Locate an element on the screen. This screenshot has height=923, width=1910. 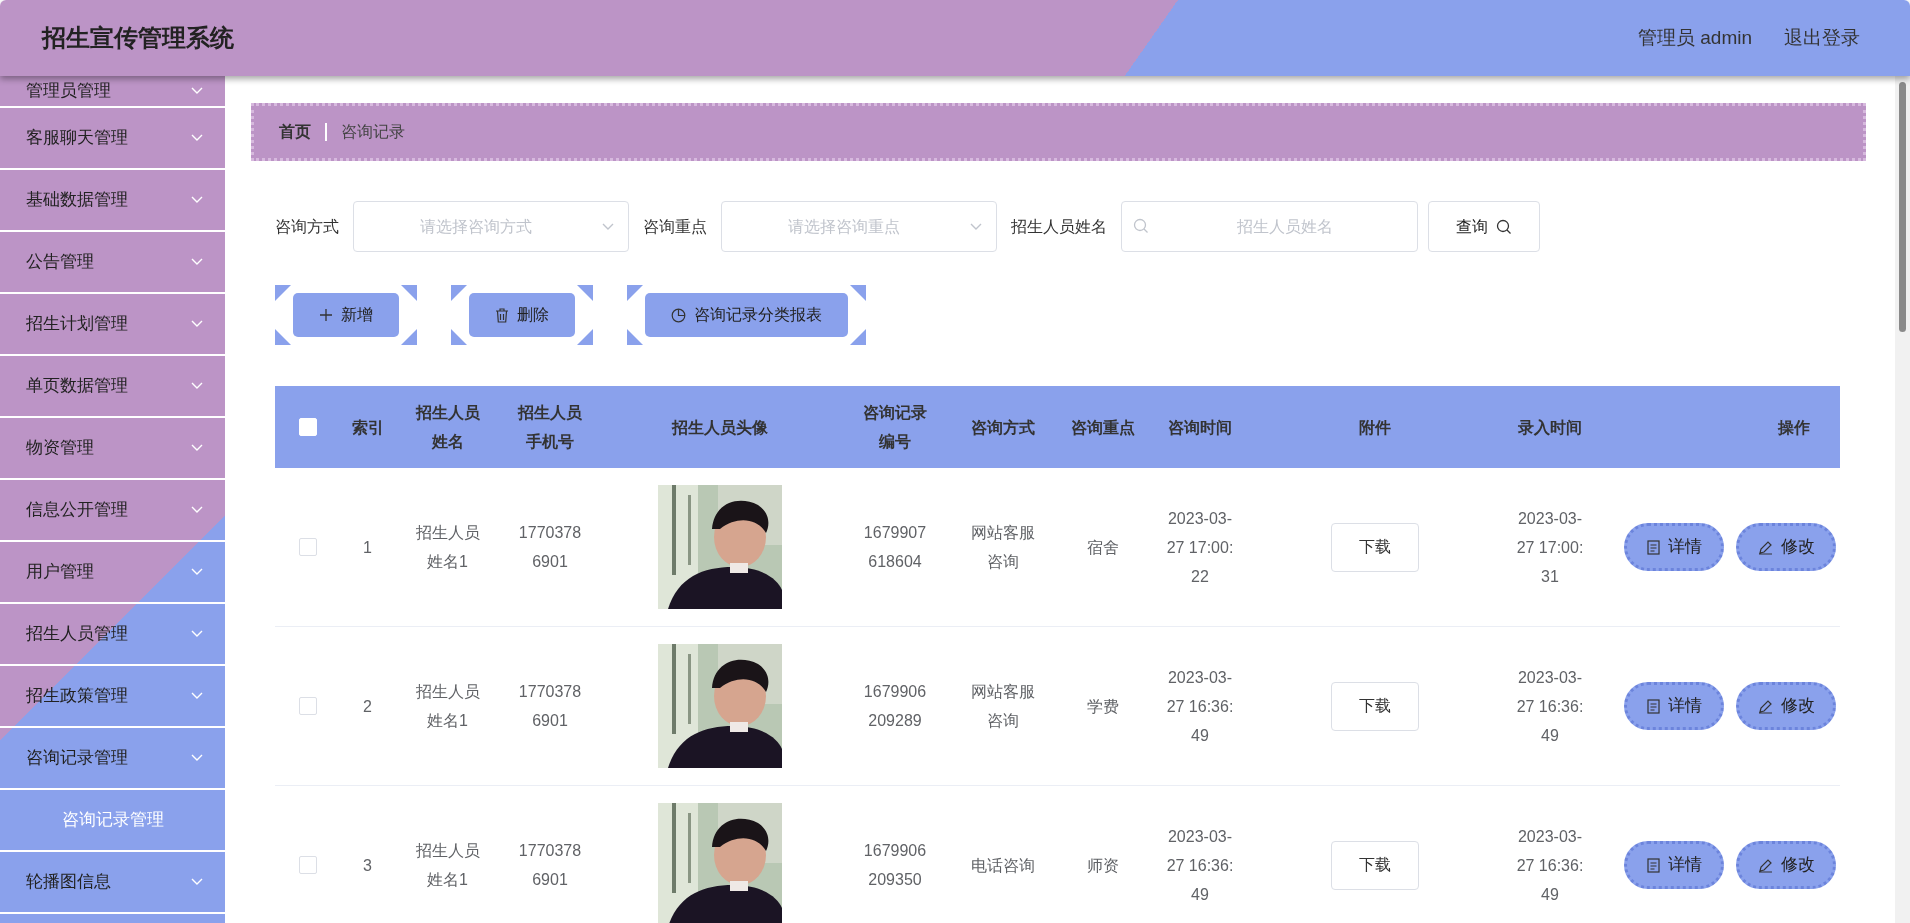
column-header: 咨询时间 is located at coordinates (1200, 427).